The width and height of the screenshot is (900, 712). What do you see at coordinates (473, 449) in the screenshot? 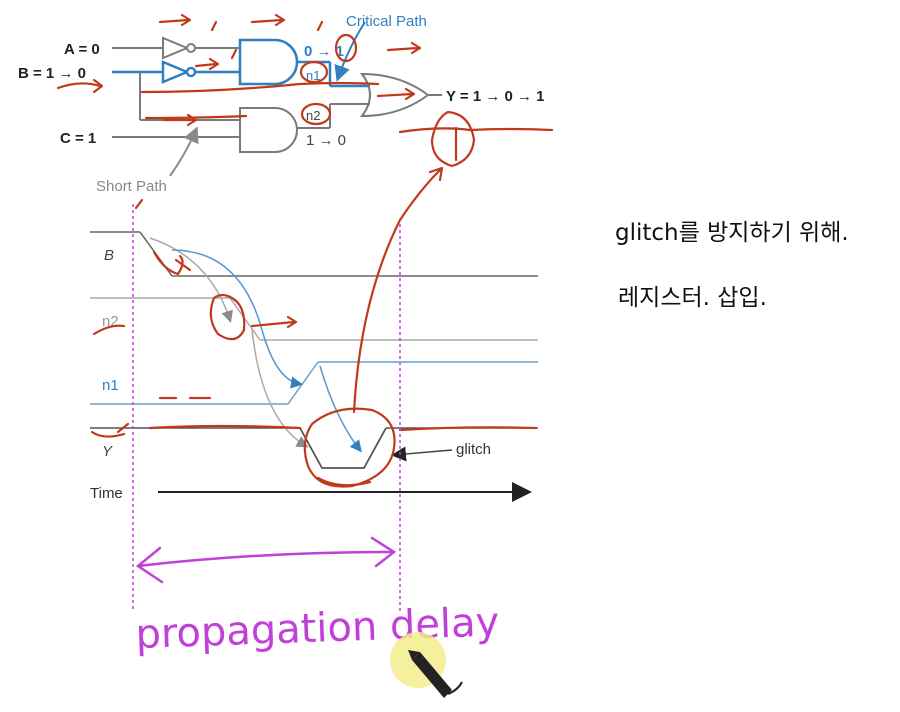
I see `glitch-label: glitch` at bounding box center [473, 449].